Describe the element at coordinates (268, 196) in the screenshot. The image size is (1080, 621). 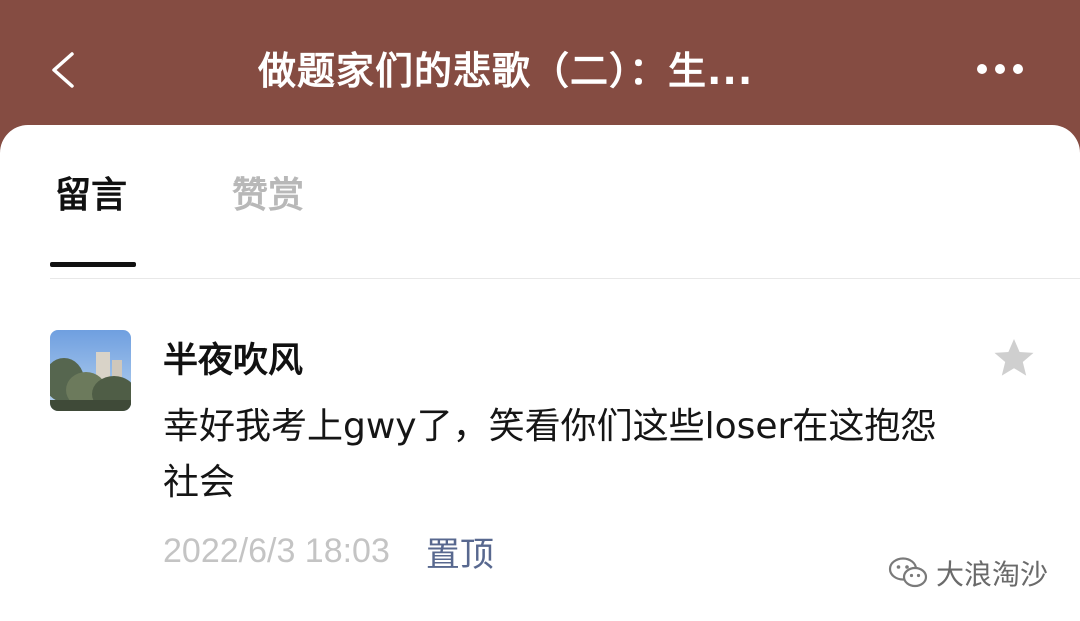
I see `tab-rewards: 赞赏` at that location.